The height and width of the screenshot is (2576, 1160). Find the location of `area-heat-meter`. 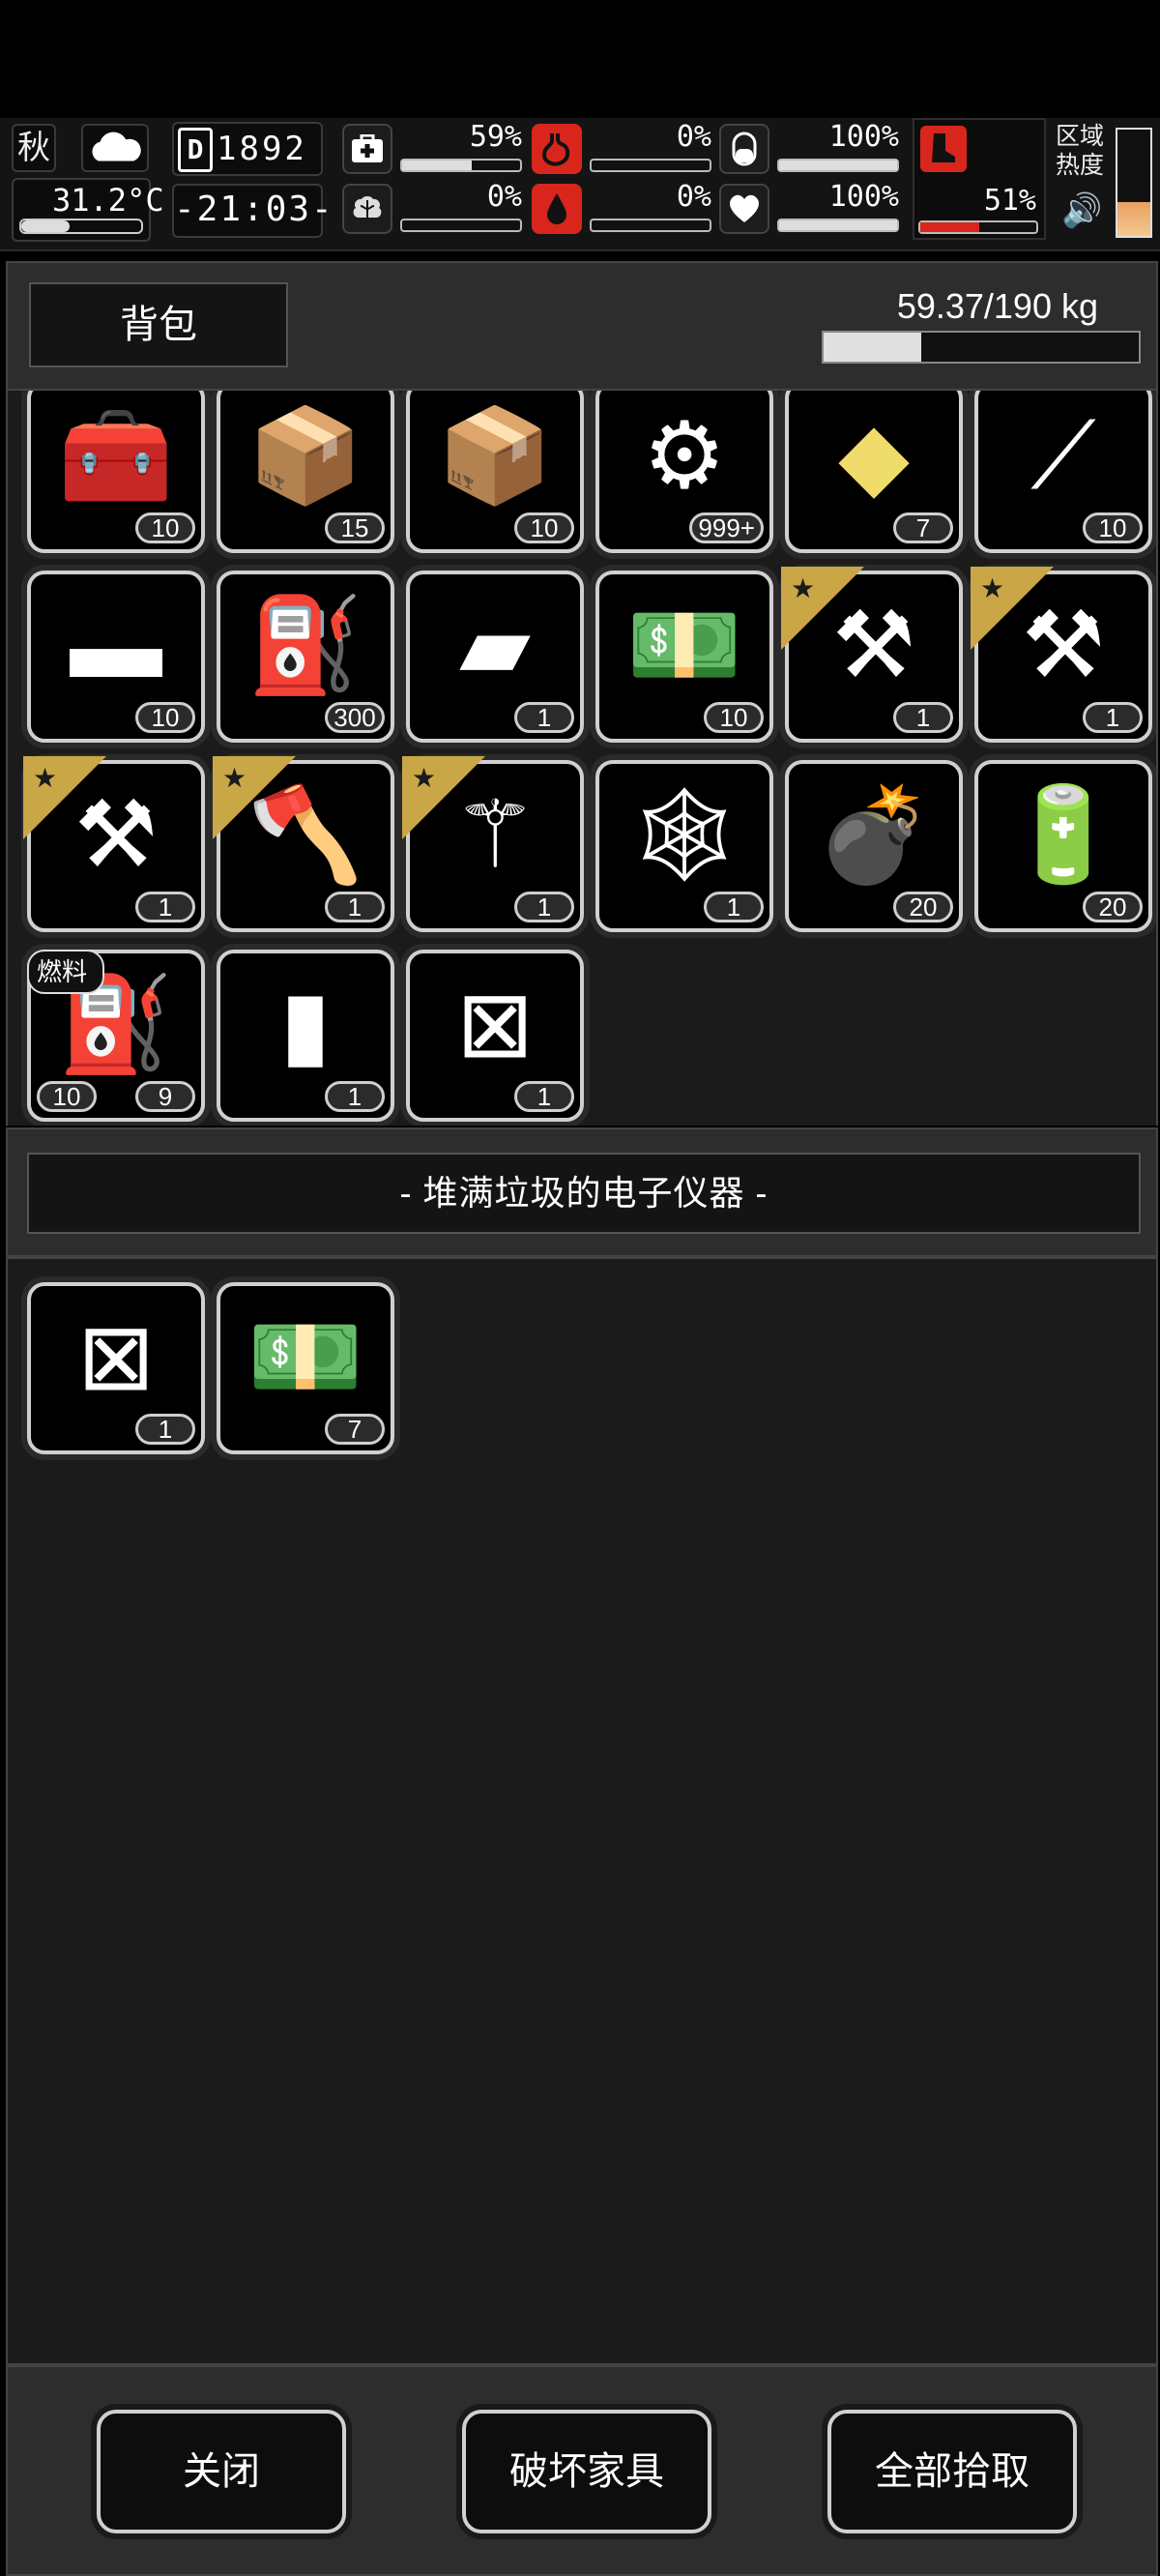

area-heat-meter is located at coordinates (1134, 183).